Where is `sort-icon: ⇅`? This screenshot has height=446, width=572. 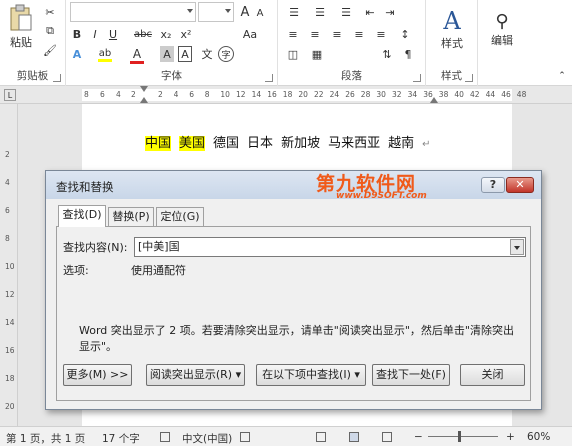 sort-icon: ⇅ is located at coordinates (387, 54).